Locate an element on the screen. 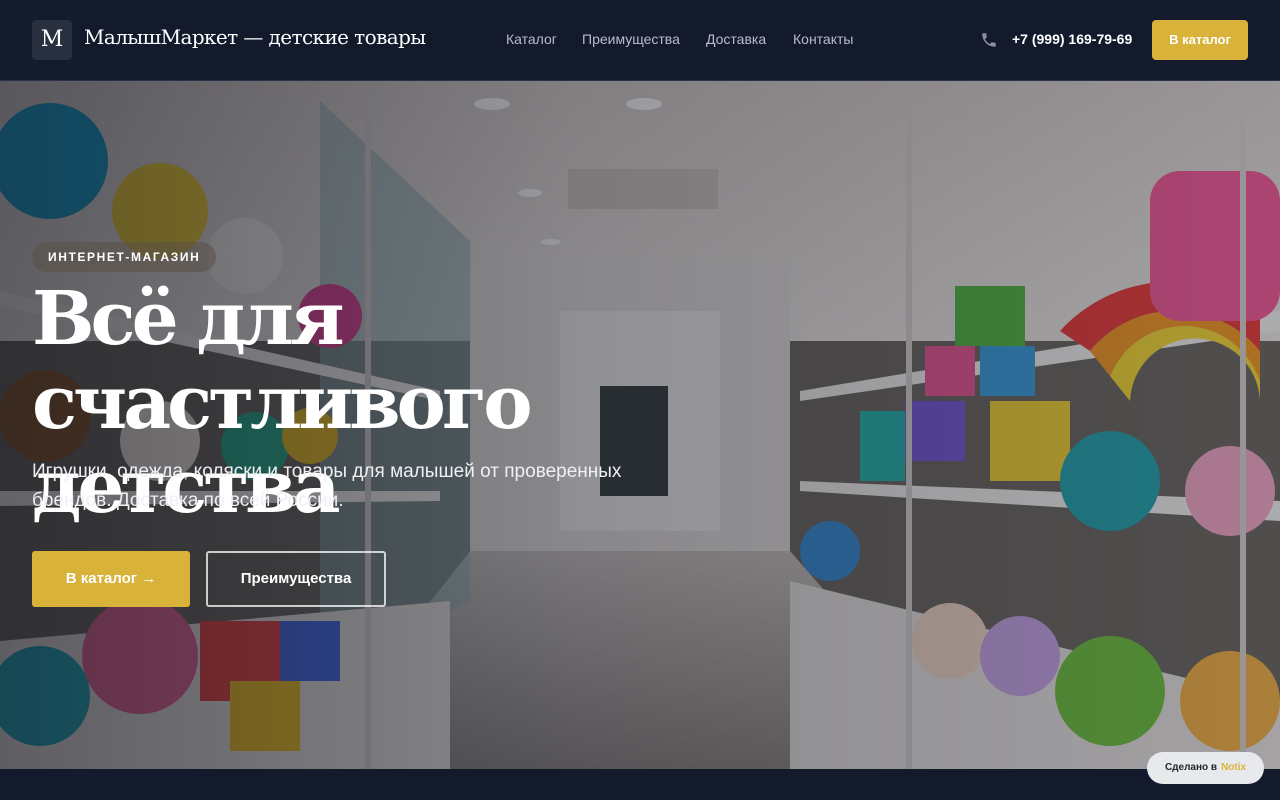  hero-title-line-1: Всё для счастливого is located at coordinates (282, 361).